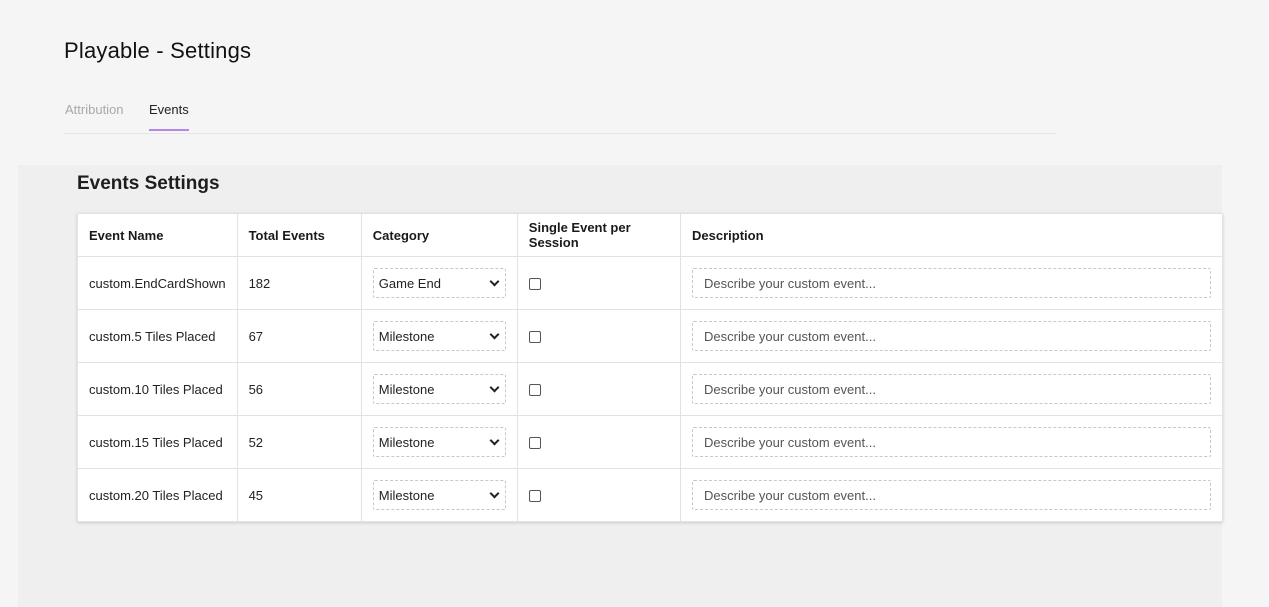  What do you see at coordinates (148, 183) in the screenshot?
I see `section-title: Events Settings` at bounding box center [148, 183].